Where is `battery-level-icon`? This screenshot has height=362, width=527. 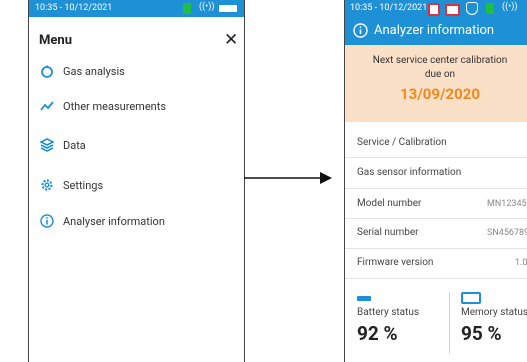 battery-level-icon is located at coordinates (228, 8).